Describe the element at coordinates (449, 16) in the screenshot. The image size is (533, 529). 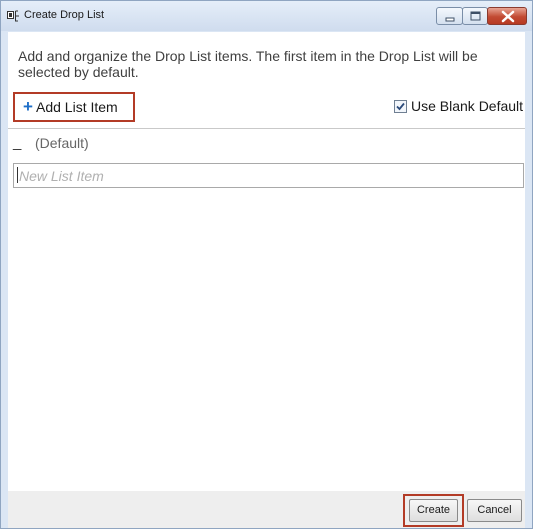
I see `minimize-button` at that location.